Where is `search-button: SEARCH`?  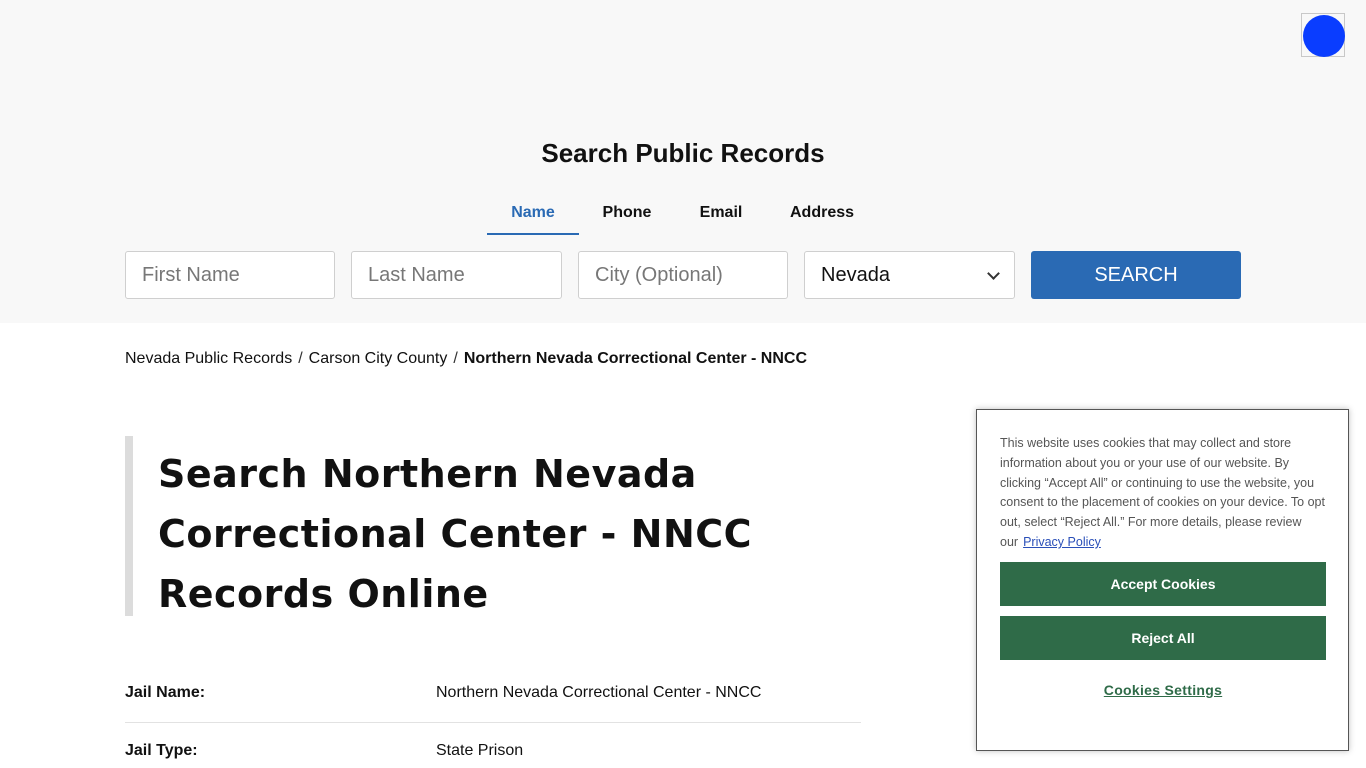
search-button: SEARCH is located at coordinates (1136, 275).